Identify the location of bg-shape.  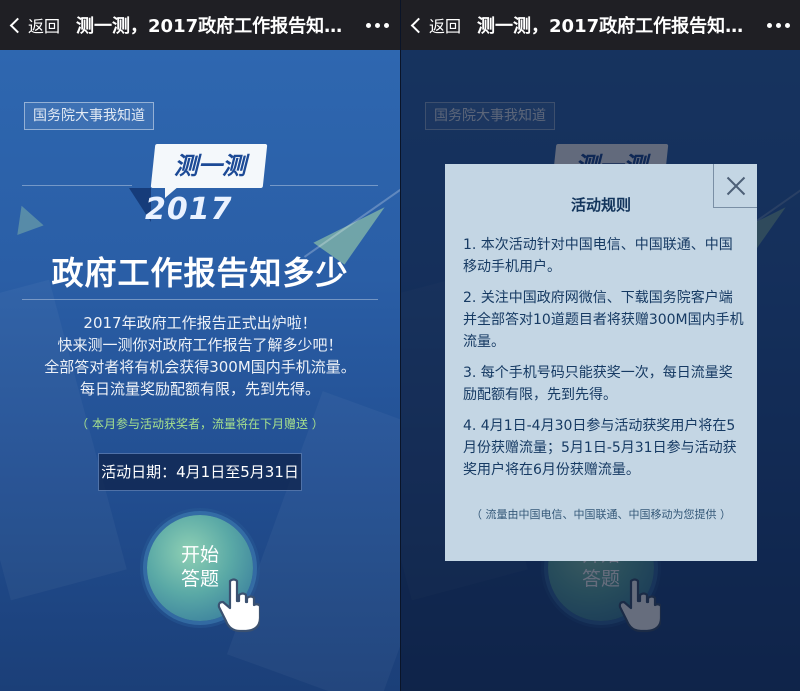
(313, 541).